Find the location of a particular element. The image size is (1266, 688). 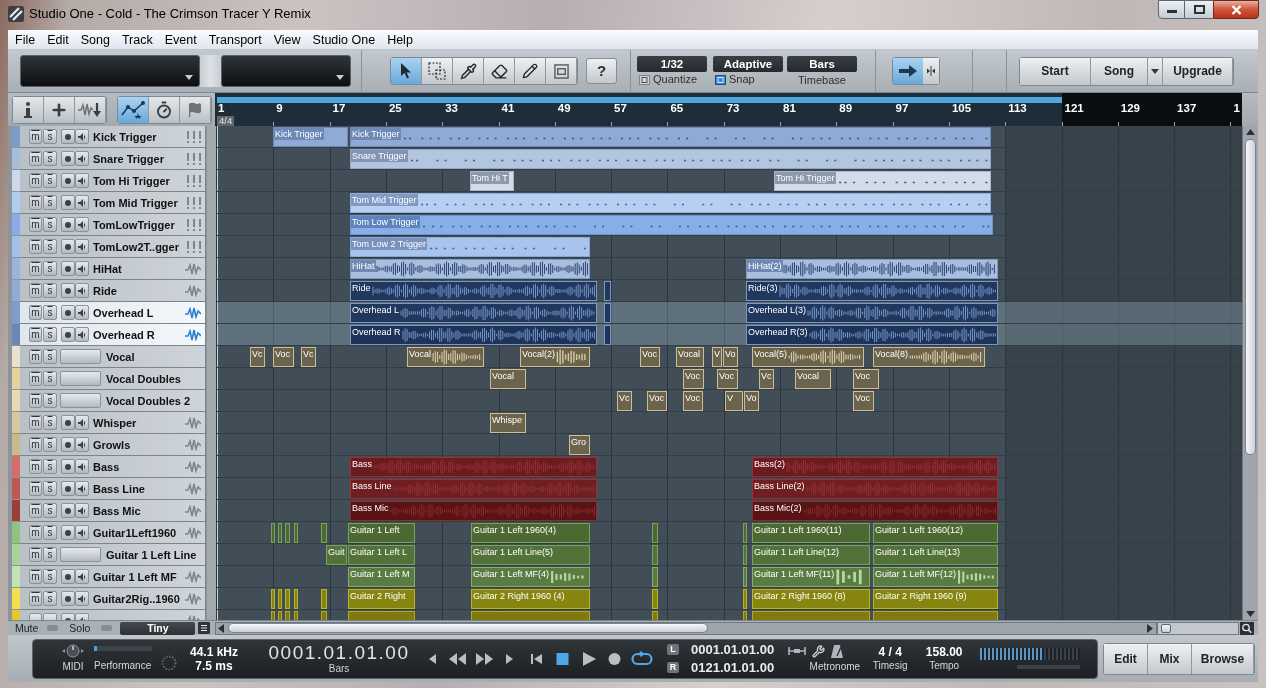

audio-event: Guitar 2 Right 1960 (4) is located at coordinates (530, 599).